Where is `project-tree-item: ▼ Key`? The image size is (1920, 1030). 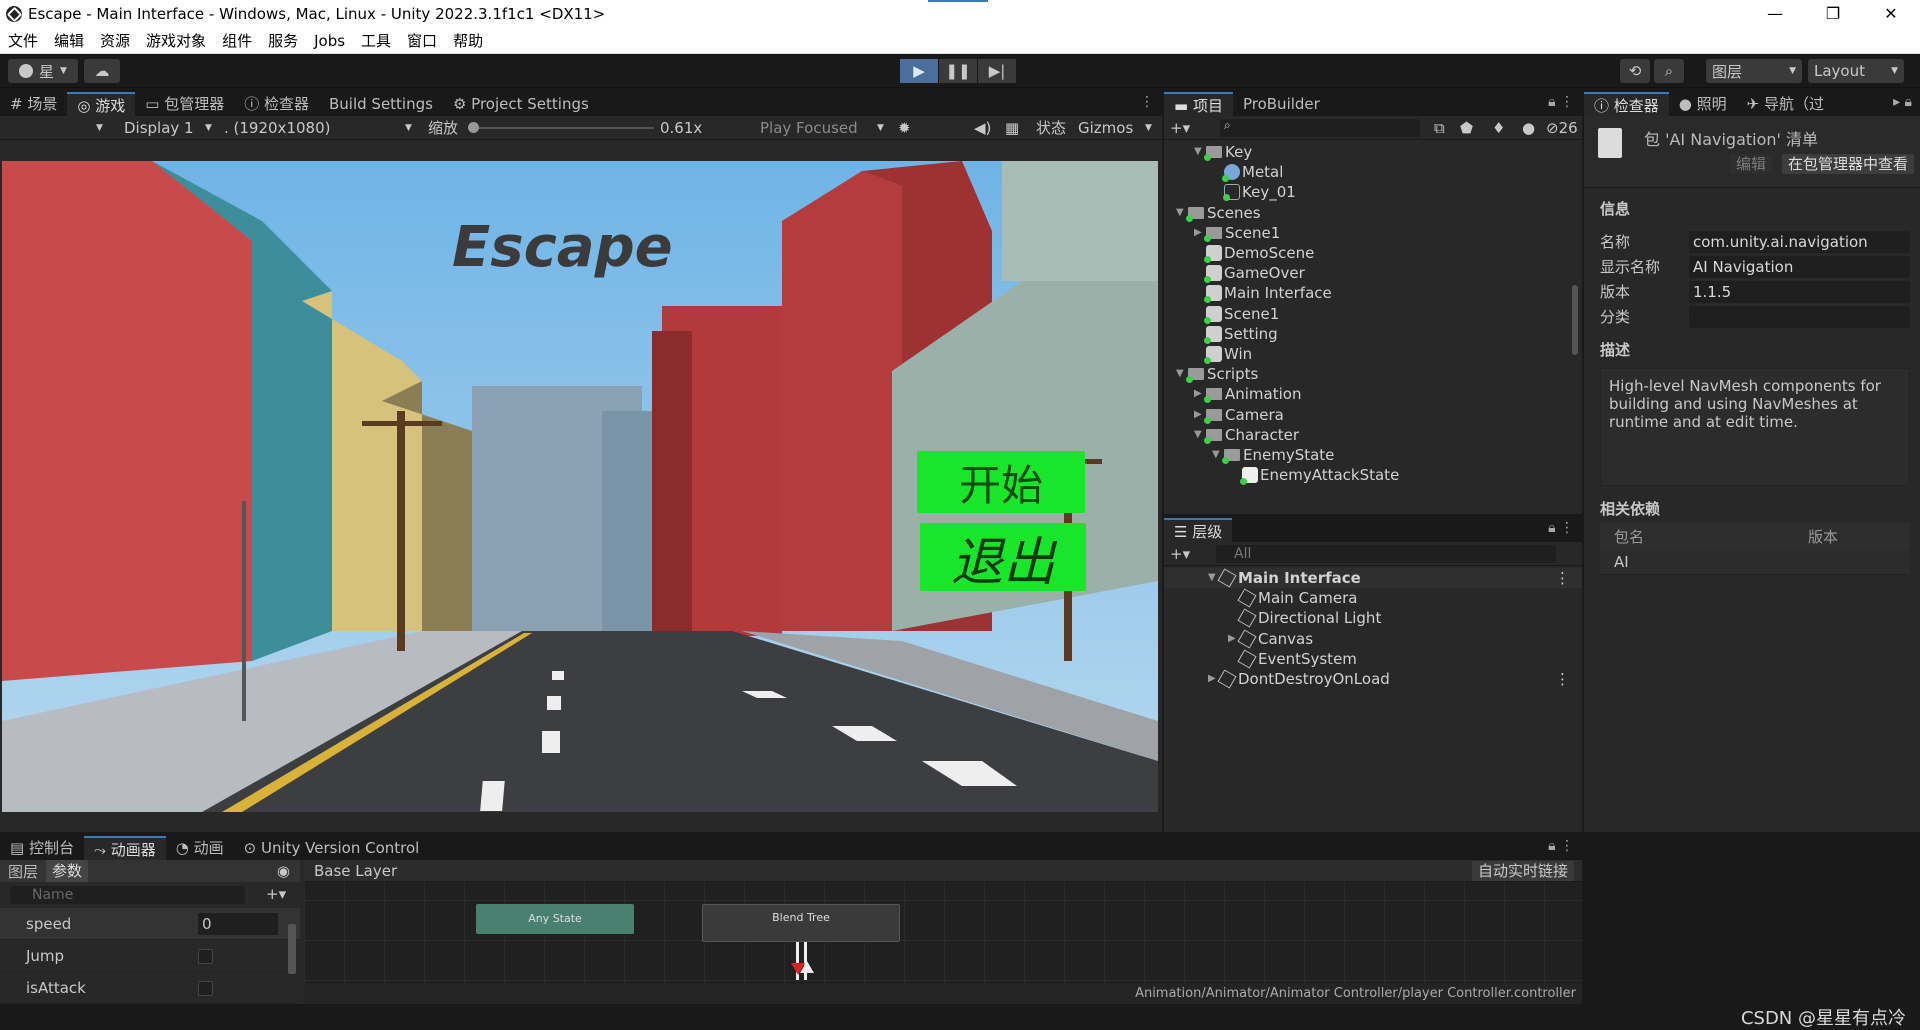
project-tree-item: ▼ Key is located at coordinates (1223, 152).